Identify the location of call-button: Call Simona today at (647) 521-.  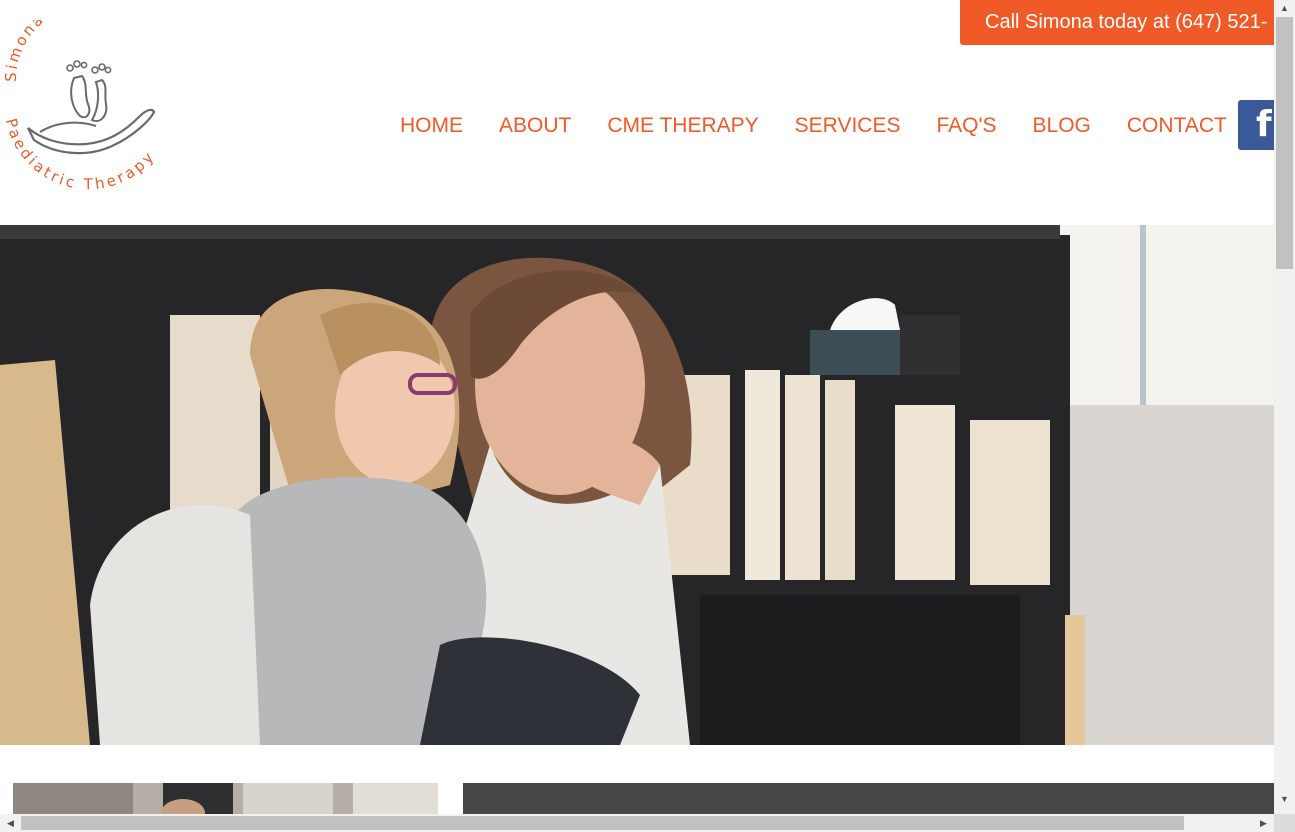
(1117, 22).